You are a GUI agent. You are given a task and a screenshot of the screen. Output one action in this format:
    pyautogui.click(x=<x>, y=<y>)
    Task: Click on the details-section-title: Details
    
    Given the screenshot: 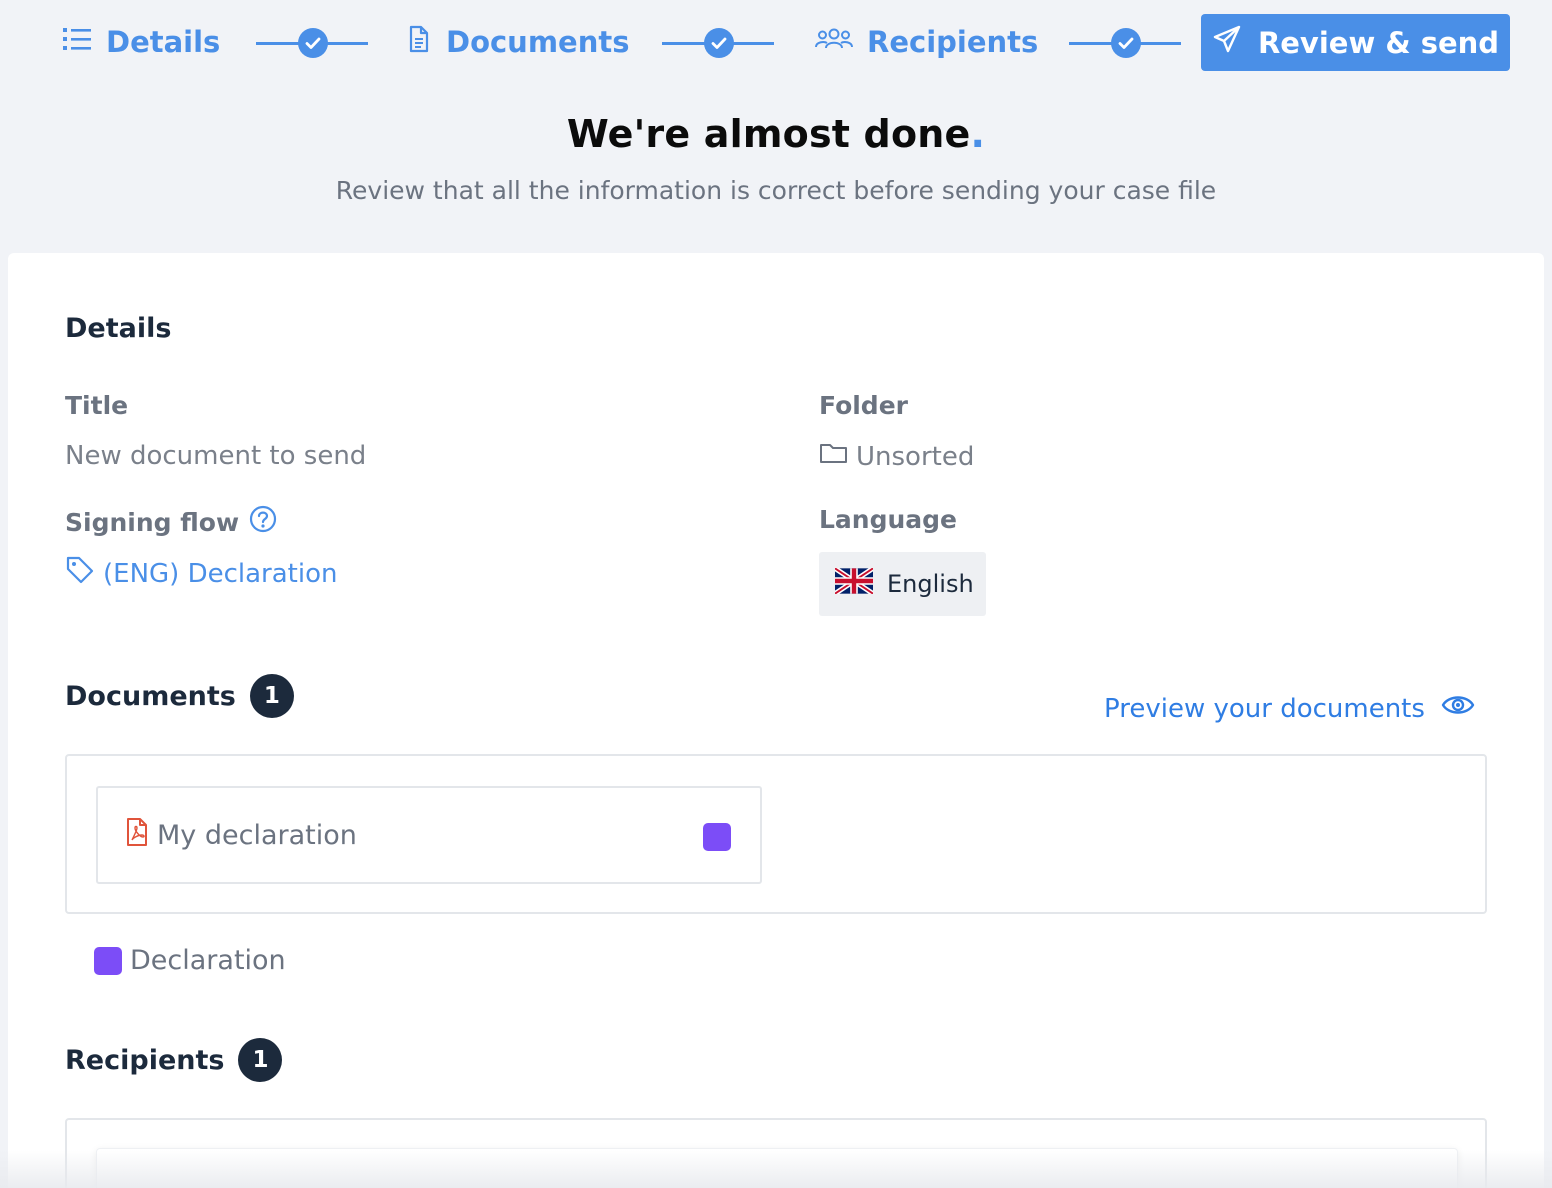 What is the action you would take?
    pyautogui.click(x=118, y=328)
    